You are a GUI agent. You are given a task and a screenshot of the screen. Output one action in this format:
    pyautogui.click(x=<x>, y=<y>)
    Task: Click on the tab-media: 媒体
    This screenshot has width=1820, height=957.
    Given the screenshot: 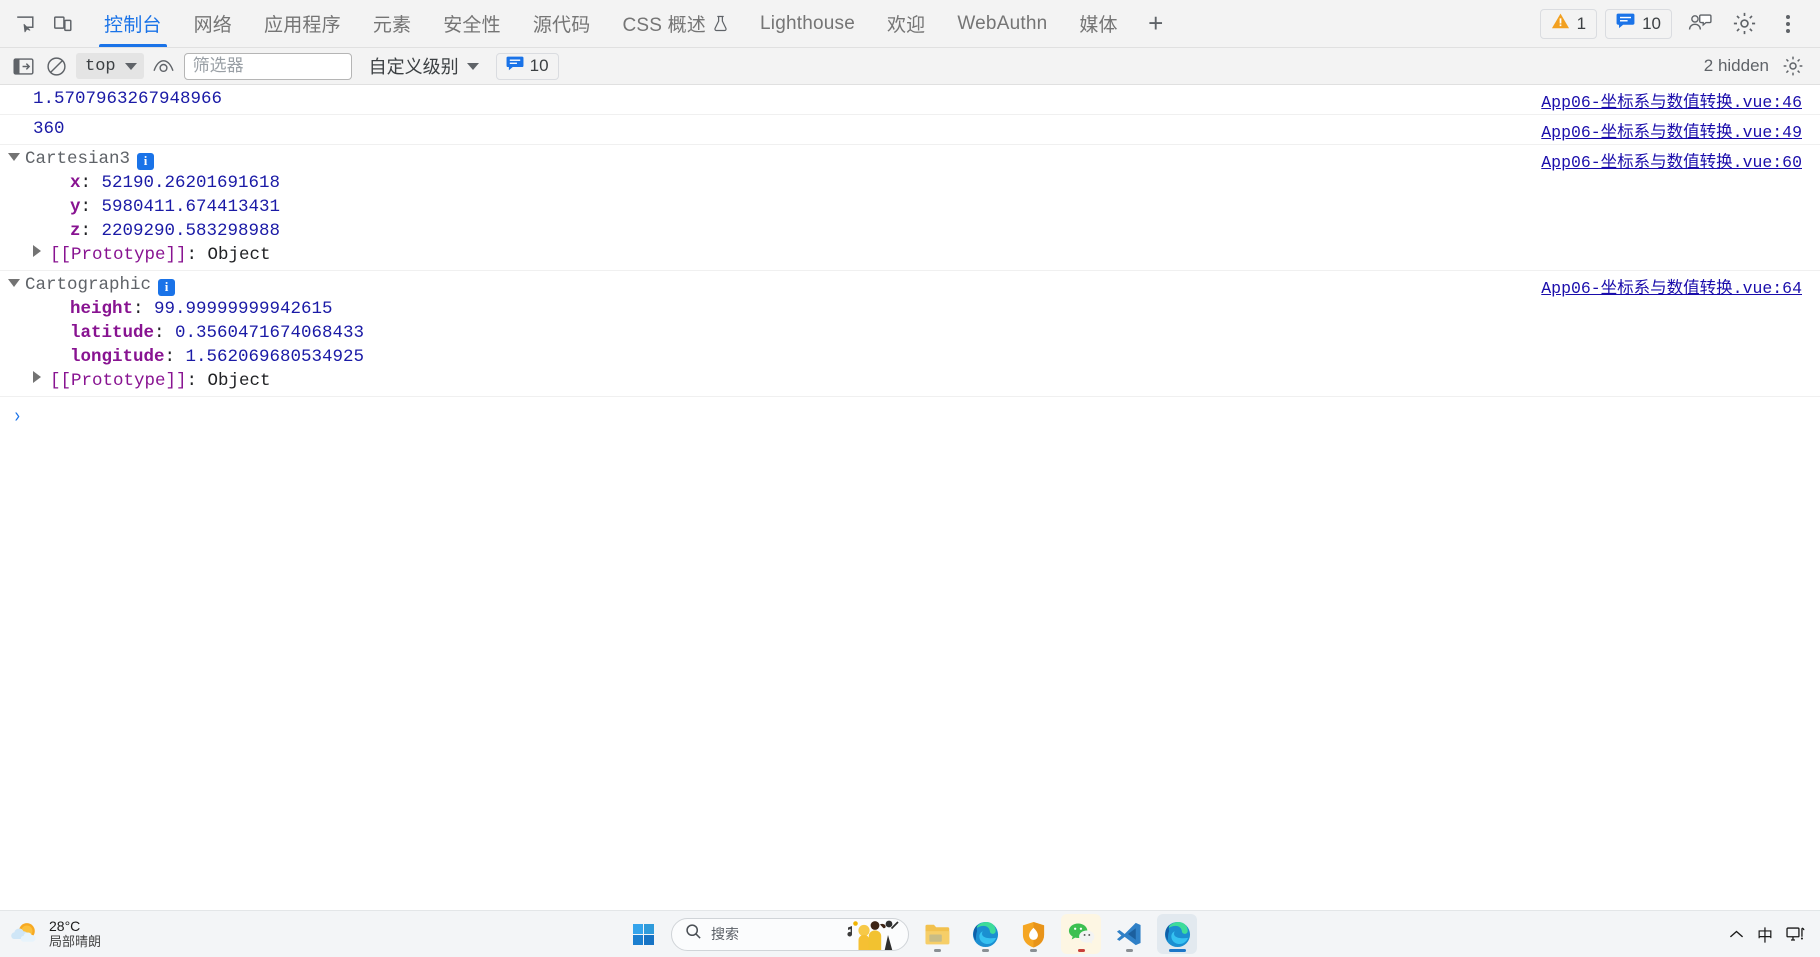 What is the action you would take?
    pyautogui.click(x=1098, y=23)
    